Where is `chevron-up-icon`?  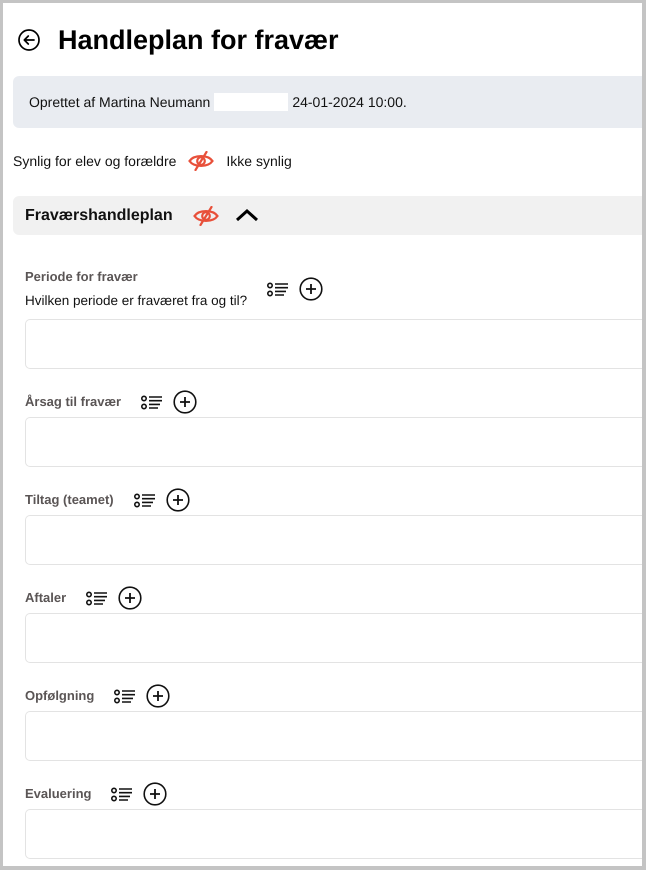
chevron-up-icon is located at coordinates (246, 215).